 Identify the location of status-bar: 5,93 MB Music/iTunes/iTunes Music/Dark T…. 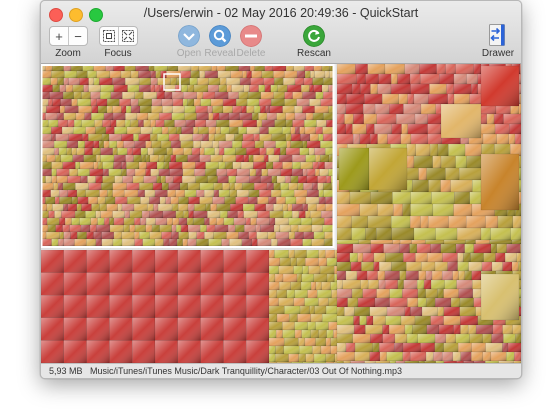
(281, 370).